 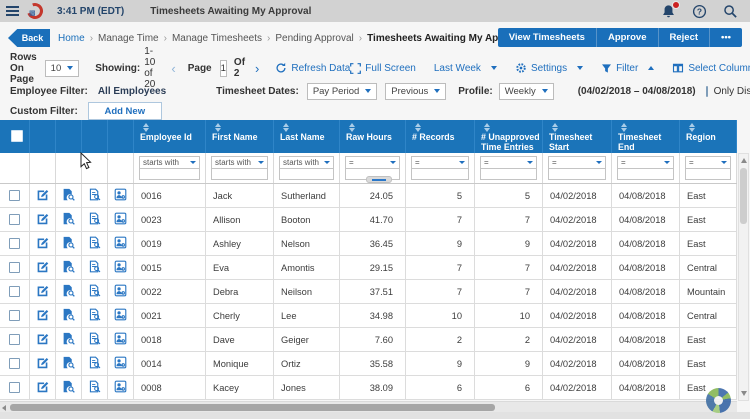 I want to click on column-header-raw: Raw Hours, so click(x=373, y=136).